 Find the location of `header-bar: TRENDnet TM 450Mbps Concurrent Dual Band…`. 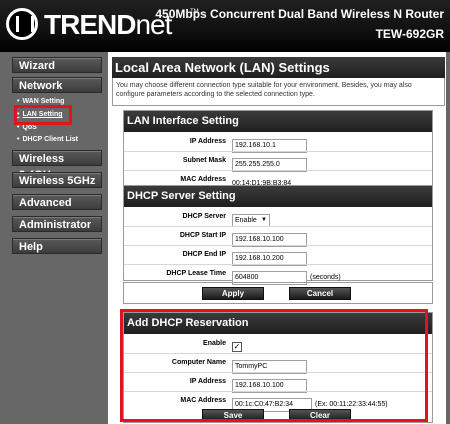

header-bar: TRENDnet TM 450Mbps Concurrent Dual Band… is located at coordinates (225, 26).